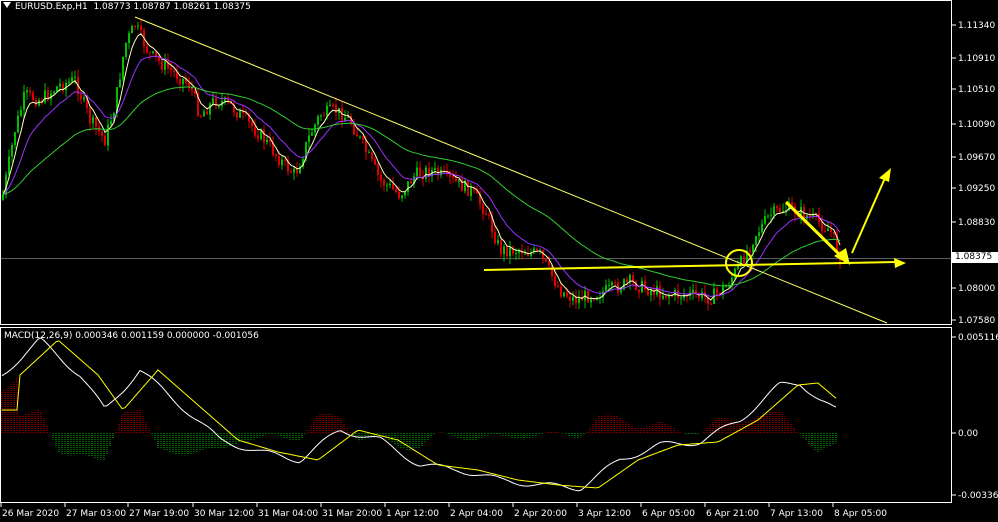  What do you see at coordinates (978, 338) in the screenshot?
I see `macd-tick-label: 0.005116` at bounding box center [978, 338].